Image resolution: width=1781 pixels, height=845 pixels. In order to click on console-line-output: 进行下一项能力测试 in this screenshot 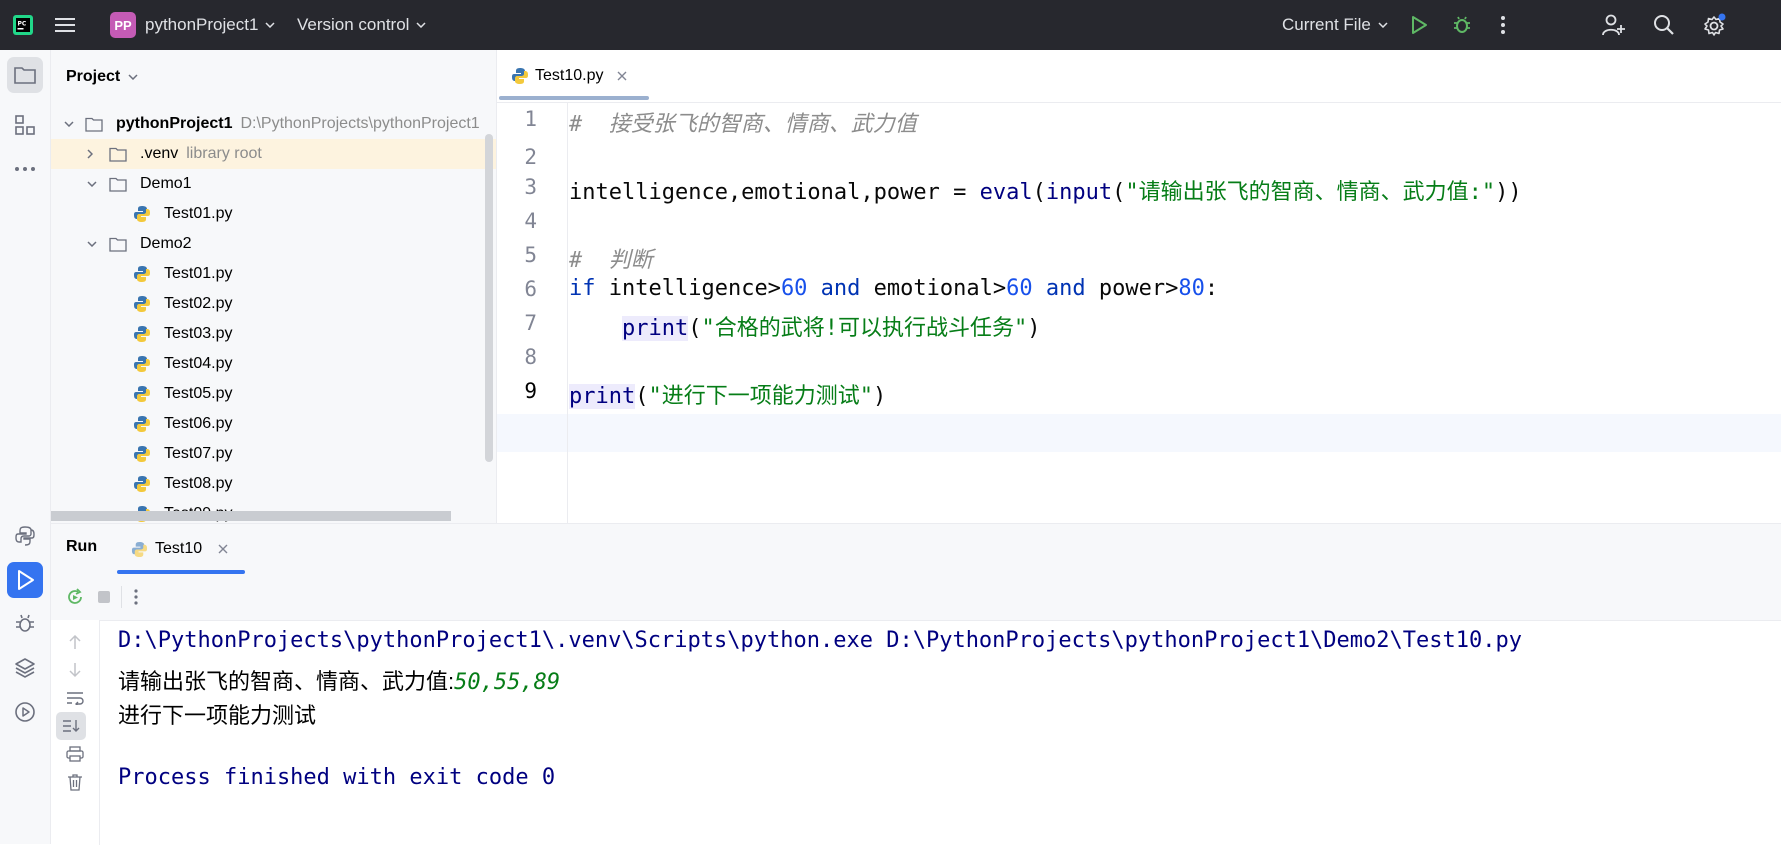, I will do `click(217, 715)`.